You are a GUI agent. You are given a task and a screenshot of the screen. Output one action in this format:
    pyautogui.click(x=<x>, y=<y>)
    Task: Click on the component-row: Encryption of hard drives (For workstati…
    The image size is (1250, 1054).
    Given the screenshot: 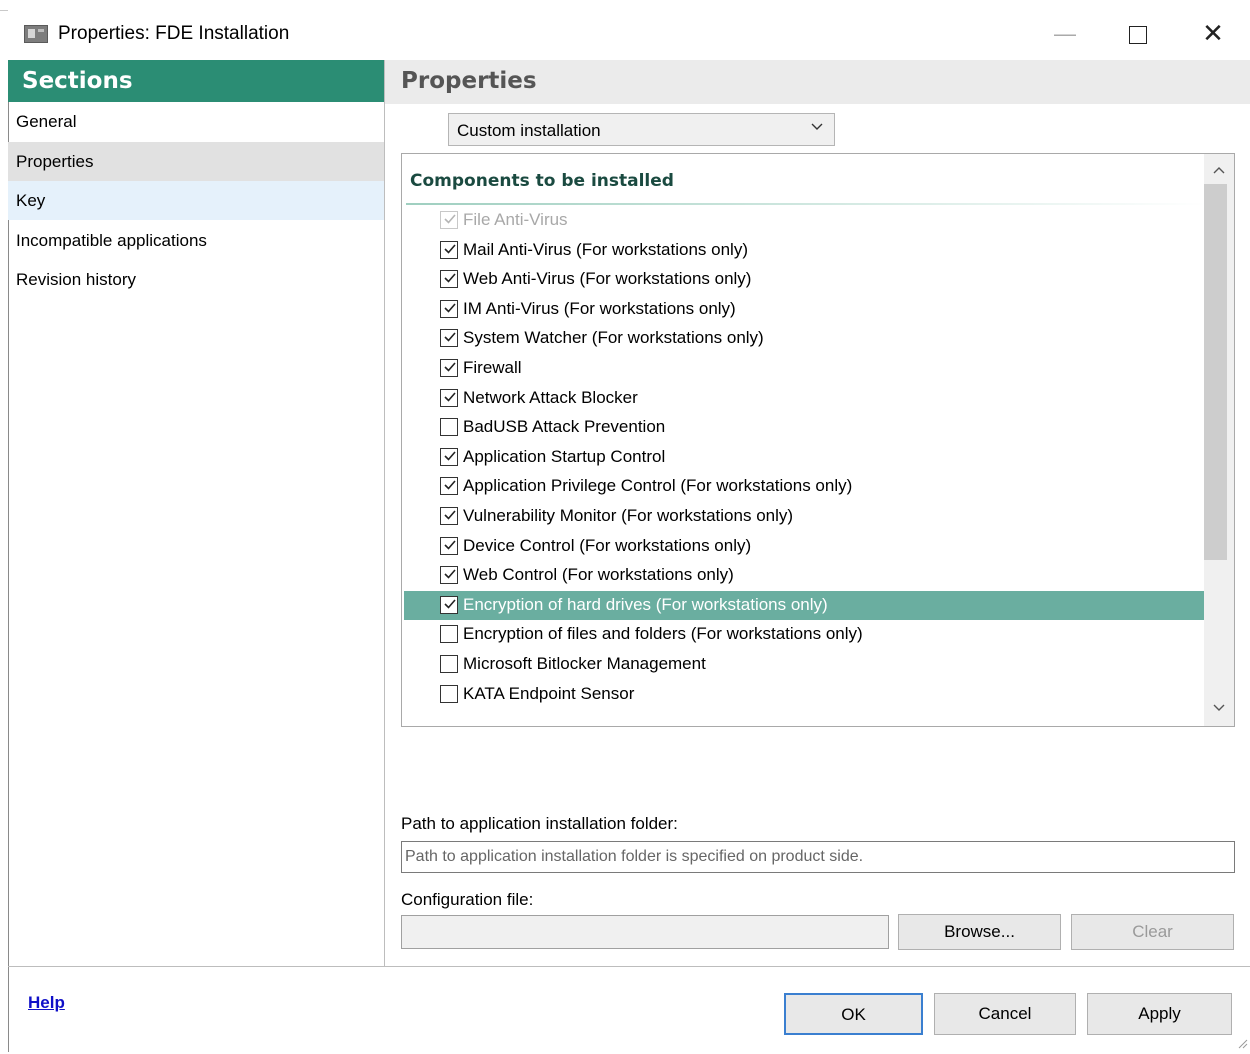 What is the action you would take?
    pyautogui.click(x=804, y=605)
    